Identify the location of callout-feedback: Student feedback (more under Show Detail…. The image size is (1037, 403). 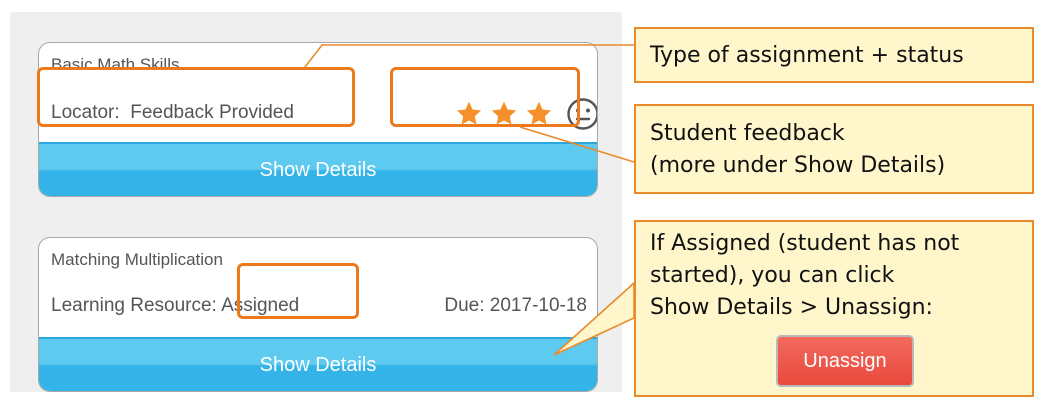
(834, 149).